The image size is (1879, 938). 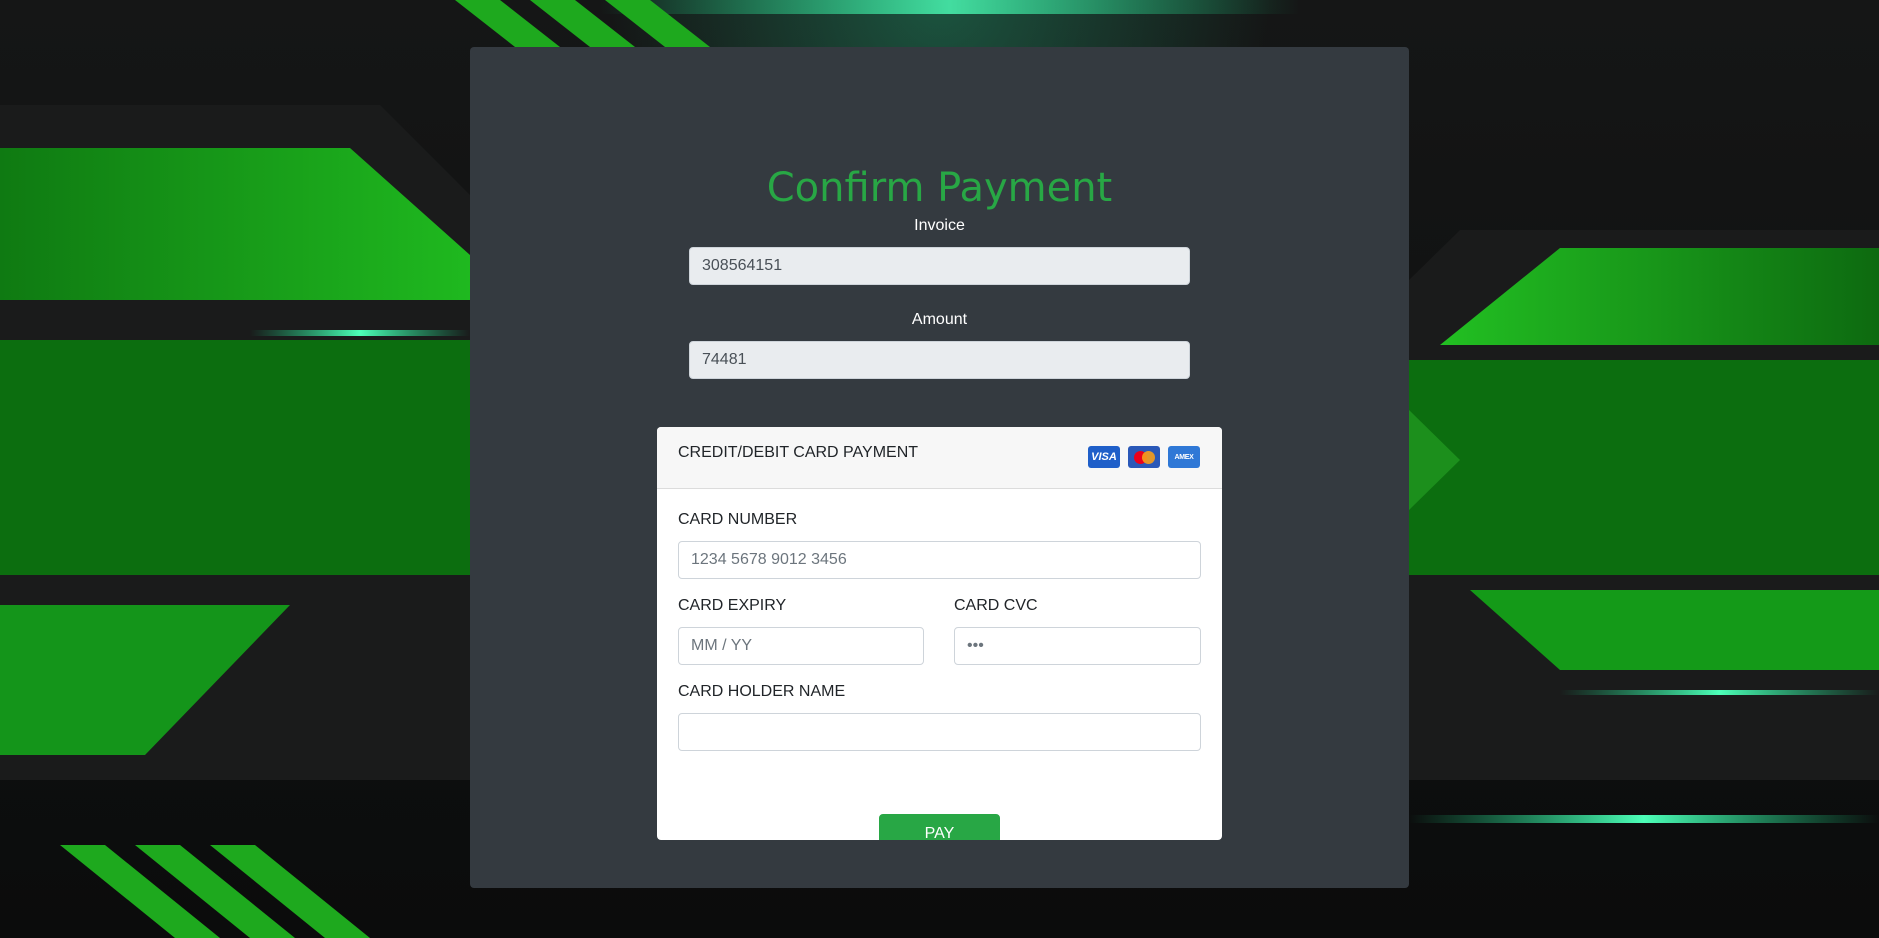 I want to click on card-holder-label: CARD HOLDER NAME, so click(x=762, y=691).